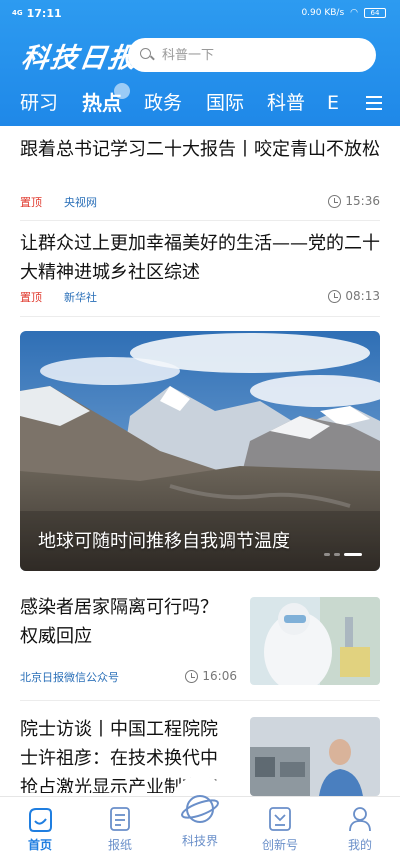 This screenshot has width=400, height=866. What do you see at coordinates (147, 55) in the screenshot?
I see `search-icon` at bounding box center [147, 55].